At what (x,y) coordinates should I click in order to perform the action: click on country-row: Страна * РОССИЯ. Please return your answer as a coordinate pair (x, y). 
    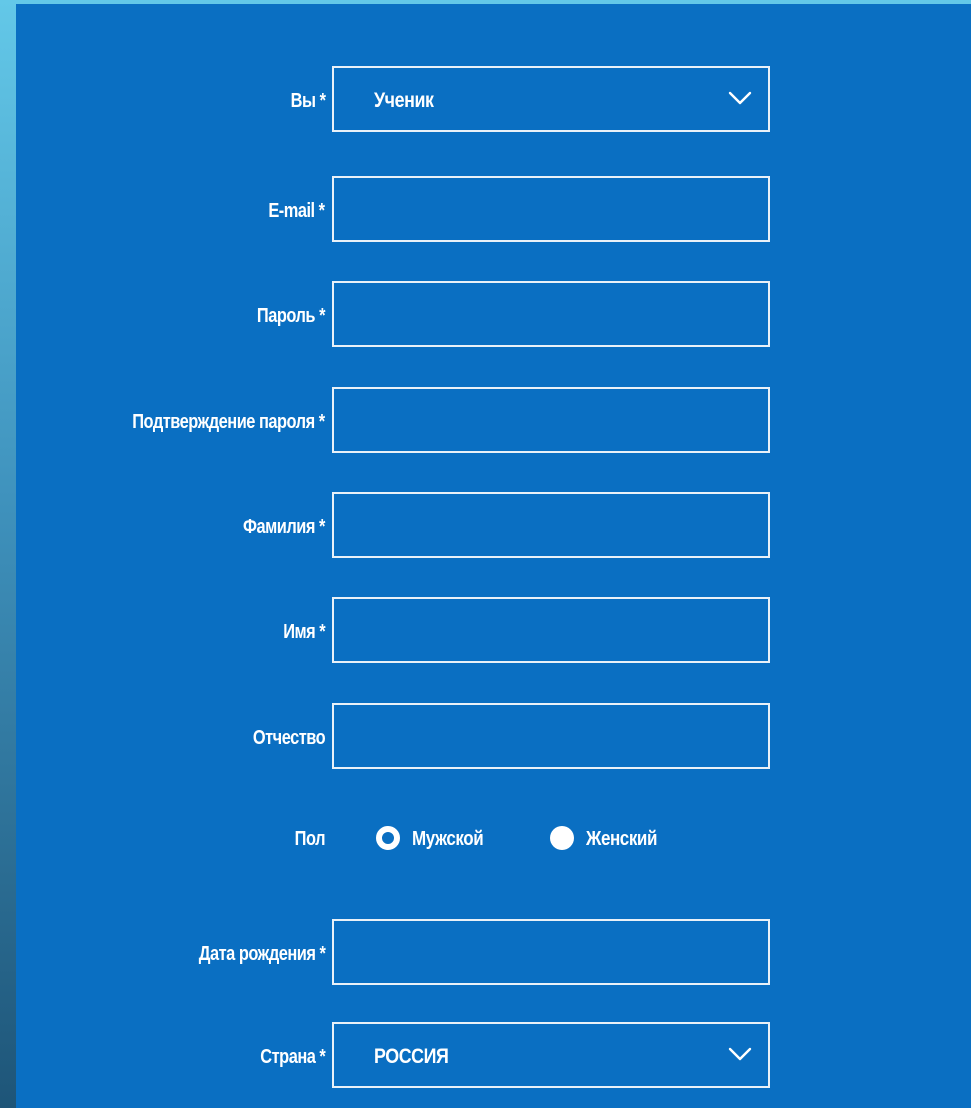
    Looking at the image, I should click on (493, 1057).